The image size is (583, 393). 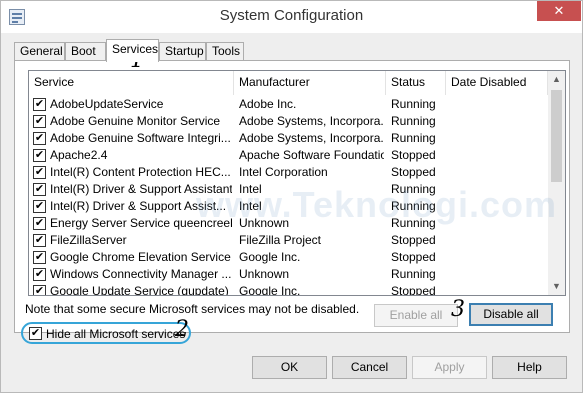 I want to click on table-row: ✔ AdobeUpdateService Adobe Inc. Running, so click(x=288, y=104).